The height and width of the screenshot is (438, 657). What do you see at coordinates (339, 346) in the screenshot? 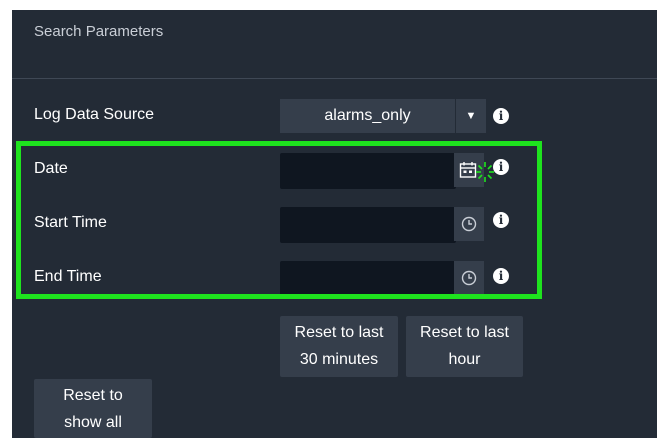
I see `reset-last-30-minutes-button: Reset to last 30 minutes` at bounding box center [339, 346].